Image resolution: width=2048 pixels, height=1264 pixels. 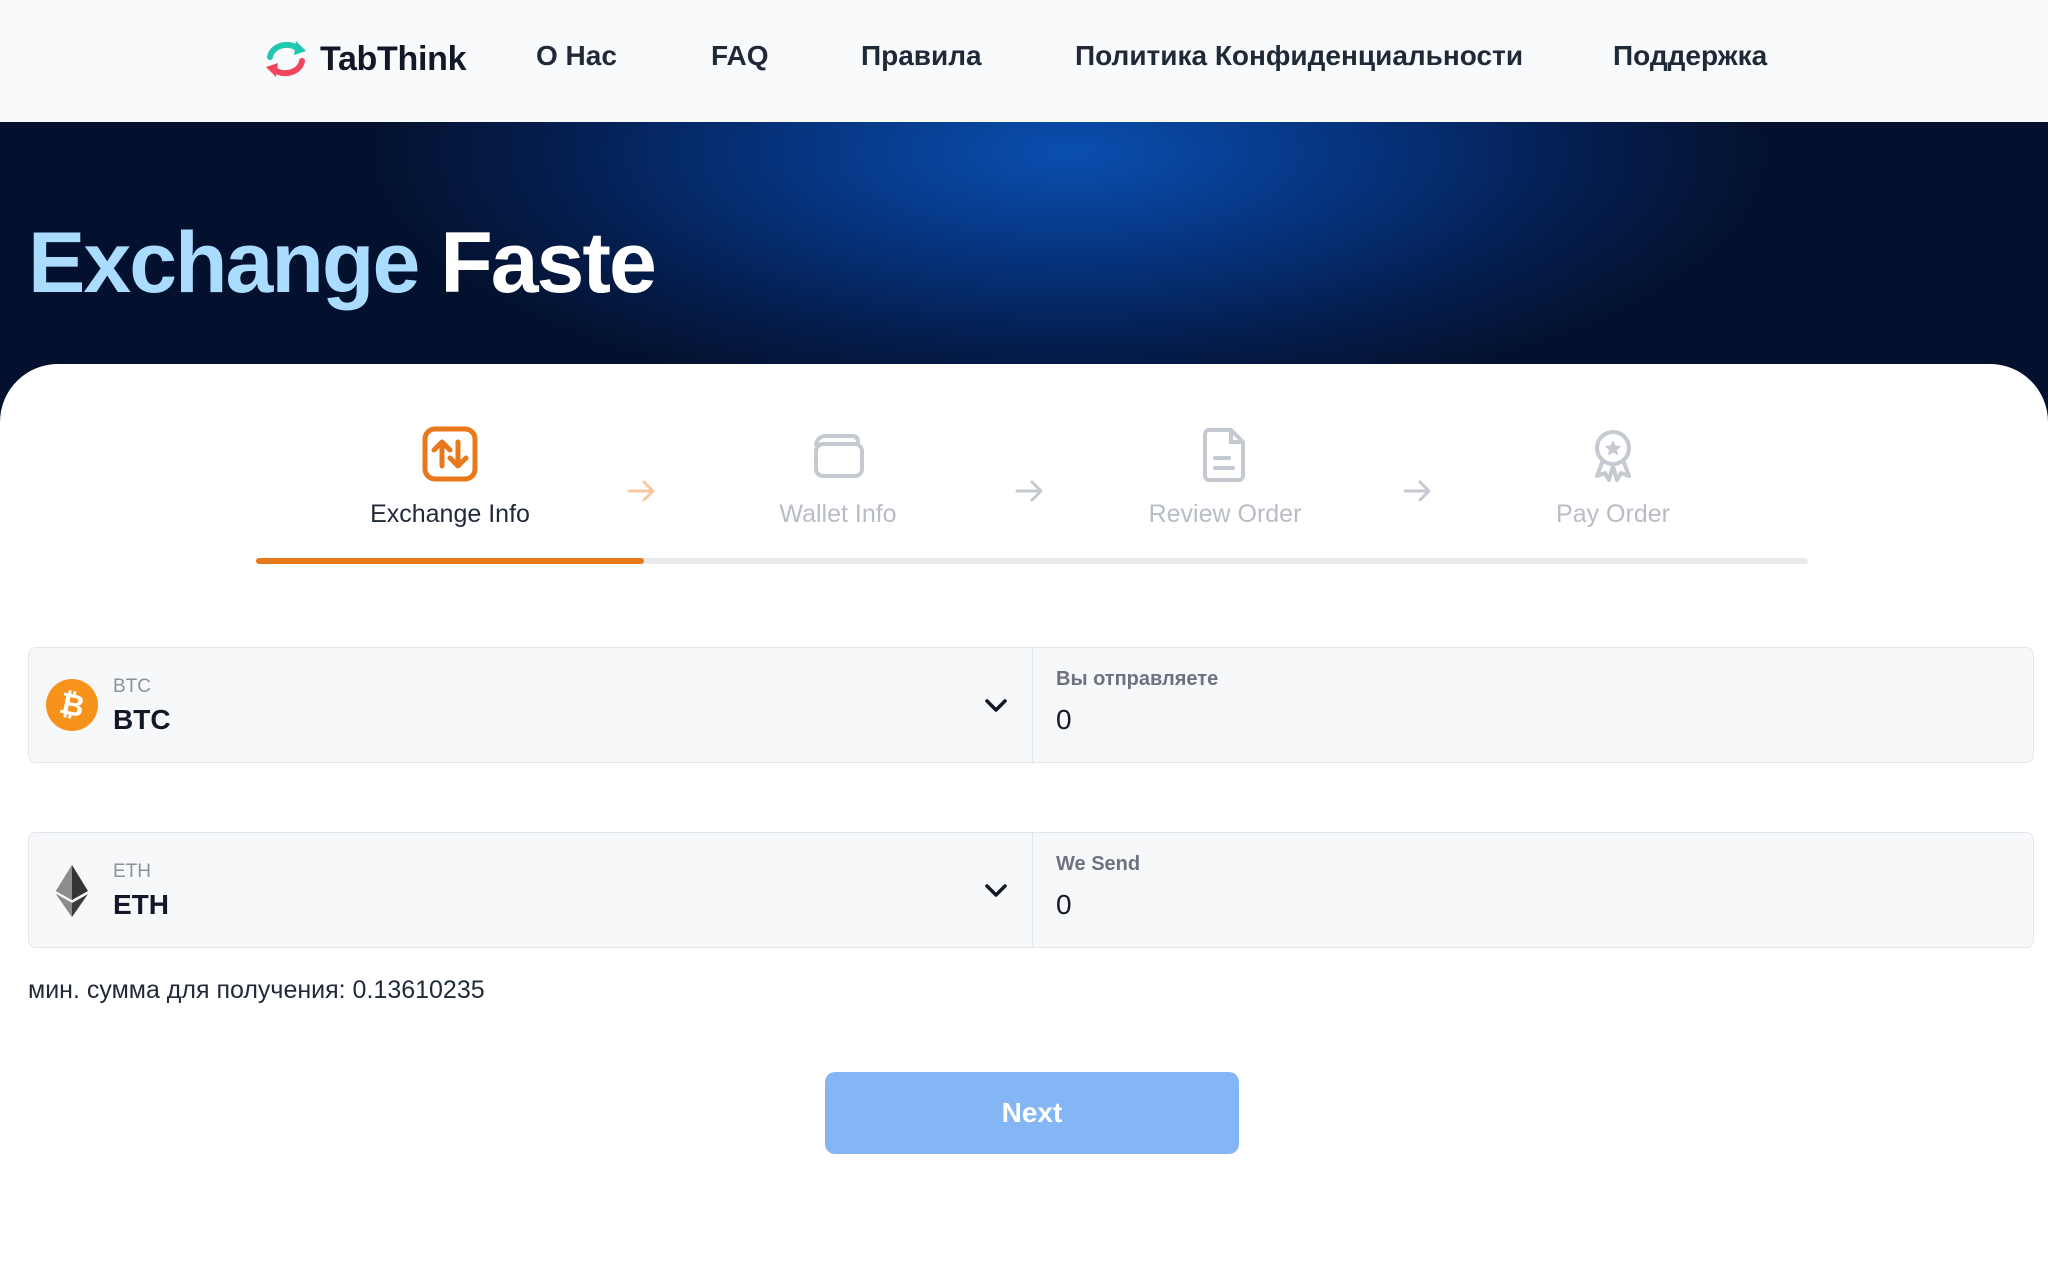 I want to click on send-currency-code: BTC, so click(x=132, y=686).